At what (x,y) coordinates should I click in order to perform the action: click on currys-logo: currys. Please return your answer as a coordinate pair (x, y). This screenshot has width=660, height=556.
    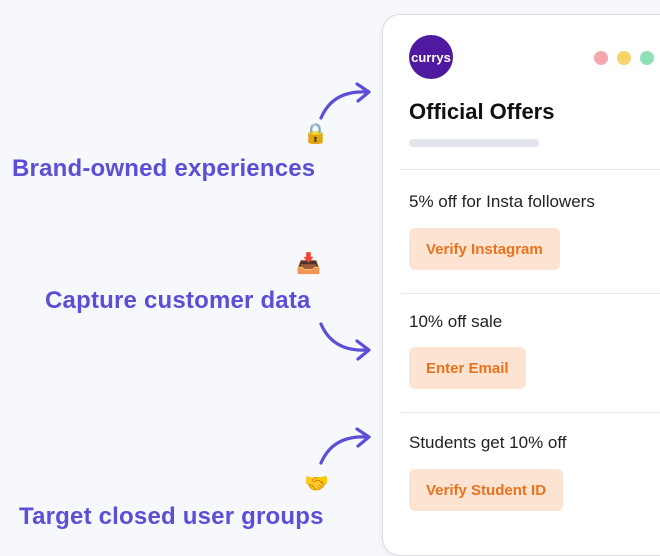
    Looking at the image, I should click on (431, 57).